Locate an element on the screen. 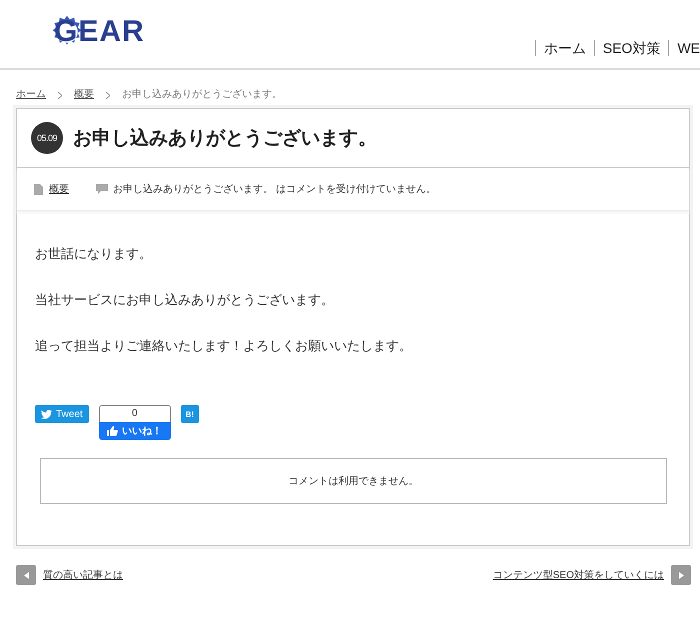  next-button is located at coordinates (681, 575).